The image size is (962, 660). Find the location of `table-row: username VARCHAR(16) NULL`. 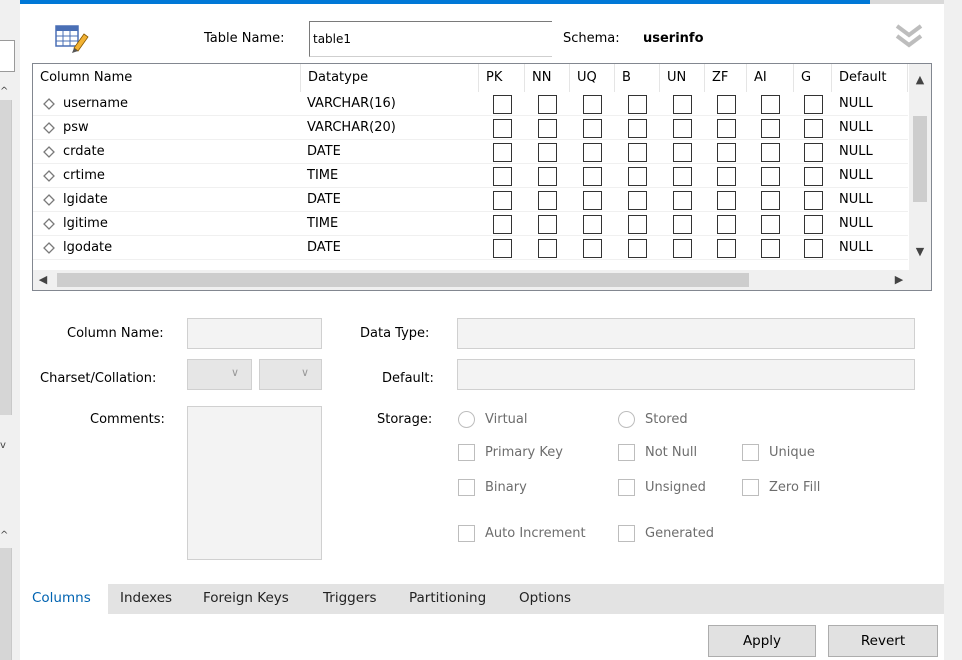

table-row: username VARCHAR(16) NULL is located at coordinates (470, 104).